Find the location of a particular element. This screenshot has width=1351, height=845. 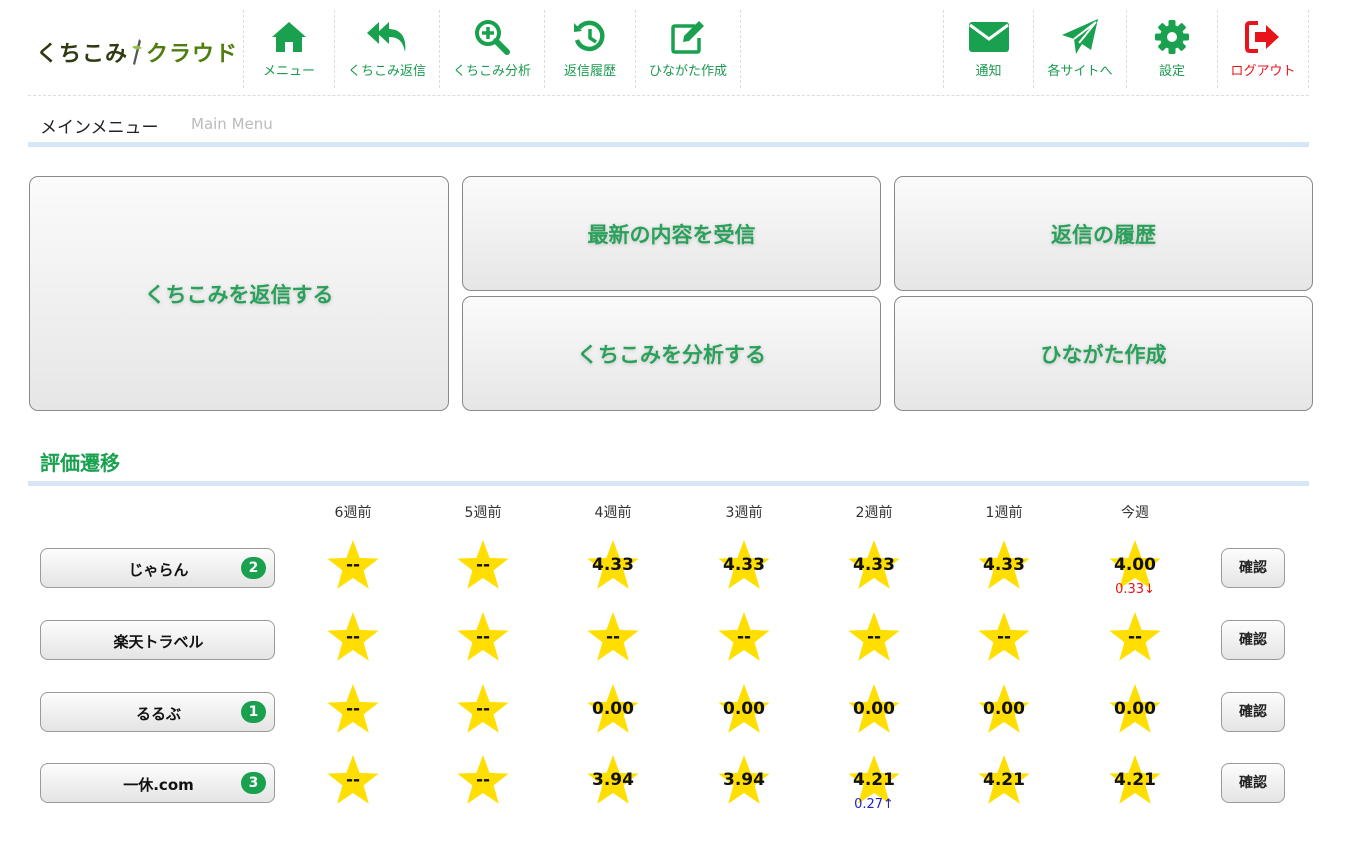

rating-star: 3.94 is located at coordinates (613, 780).